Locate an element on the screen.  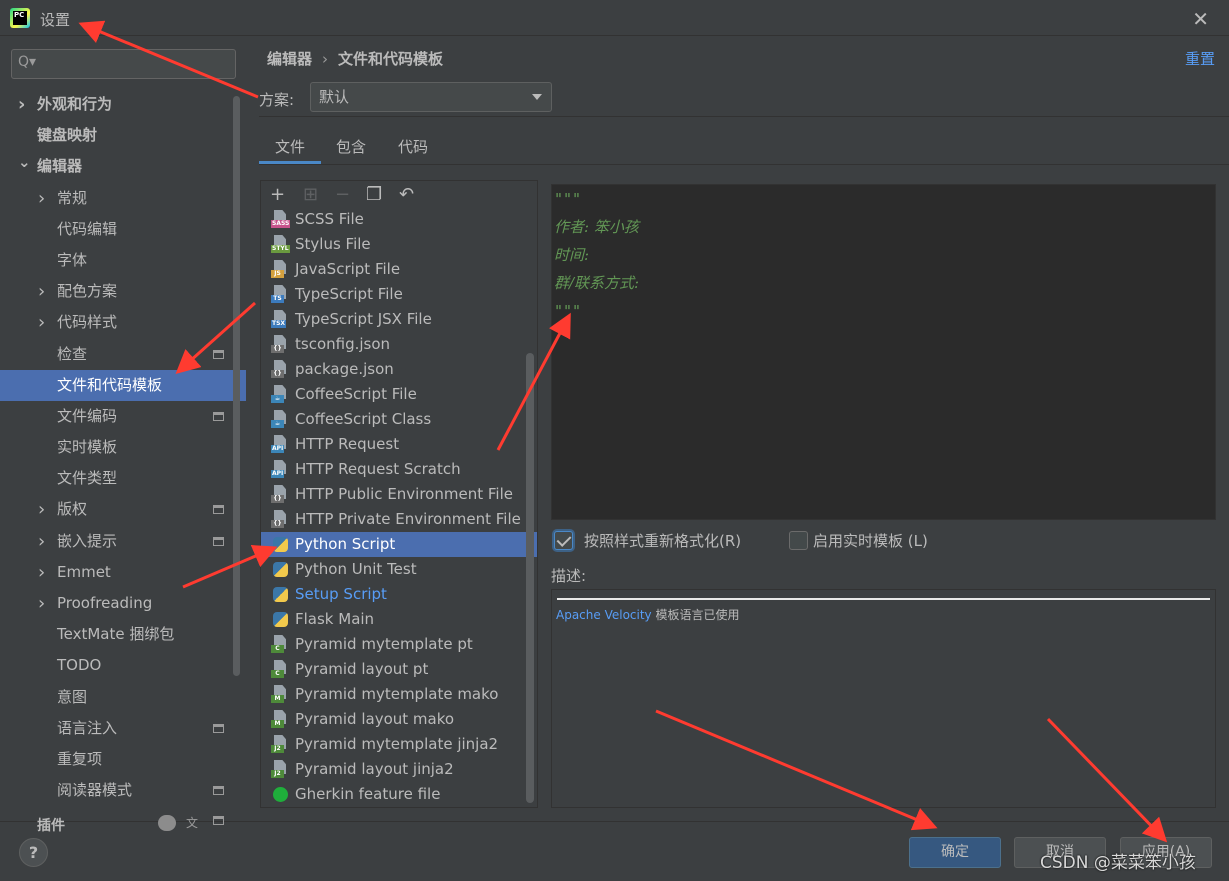
template-list-item: C Pyramid layout pt is located at coordinates (399, 669).